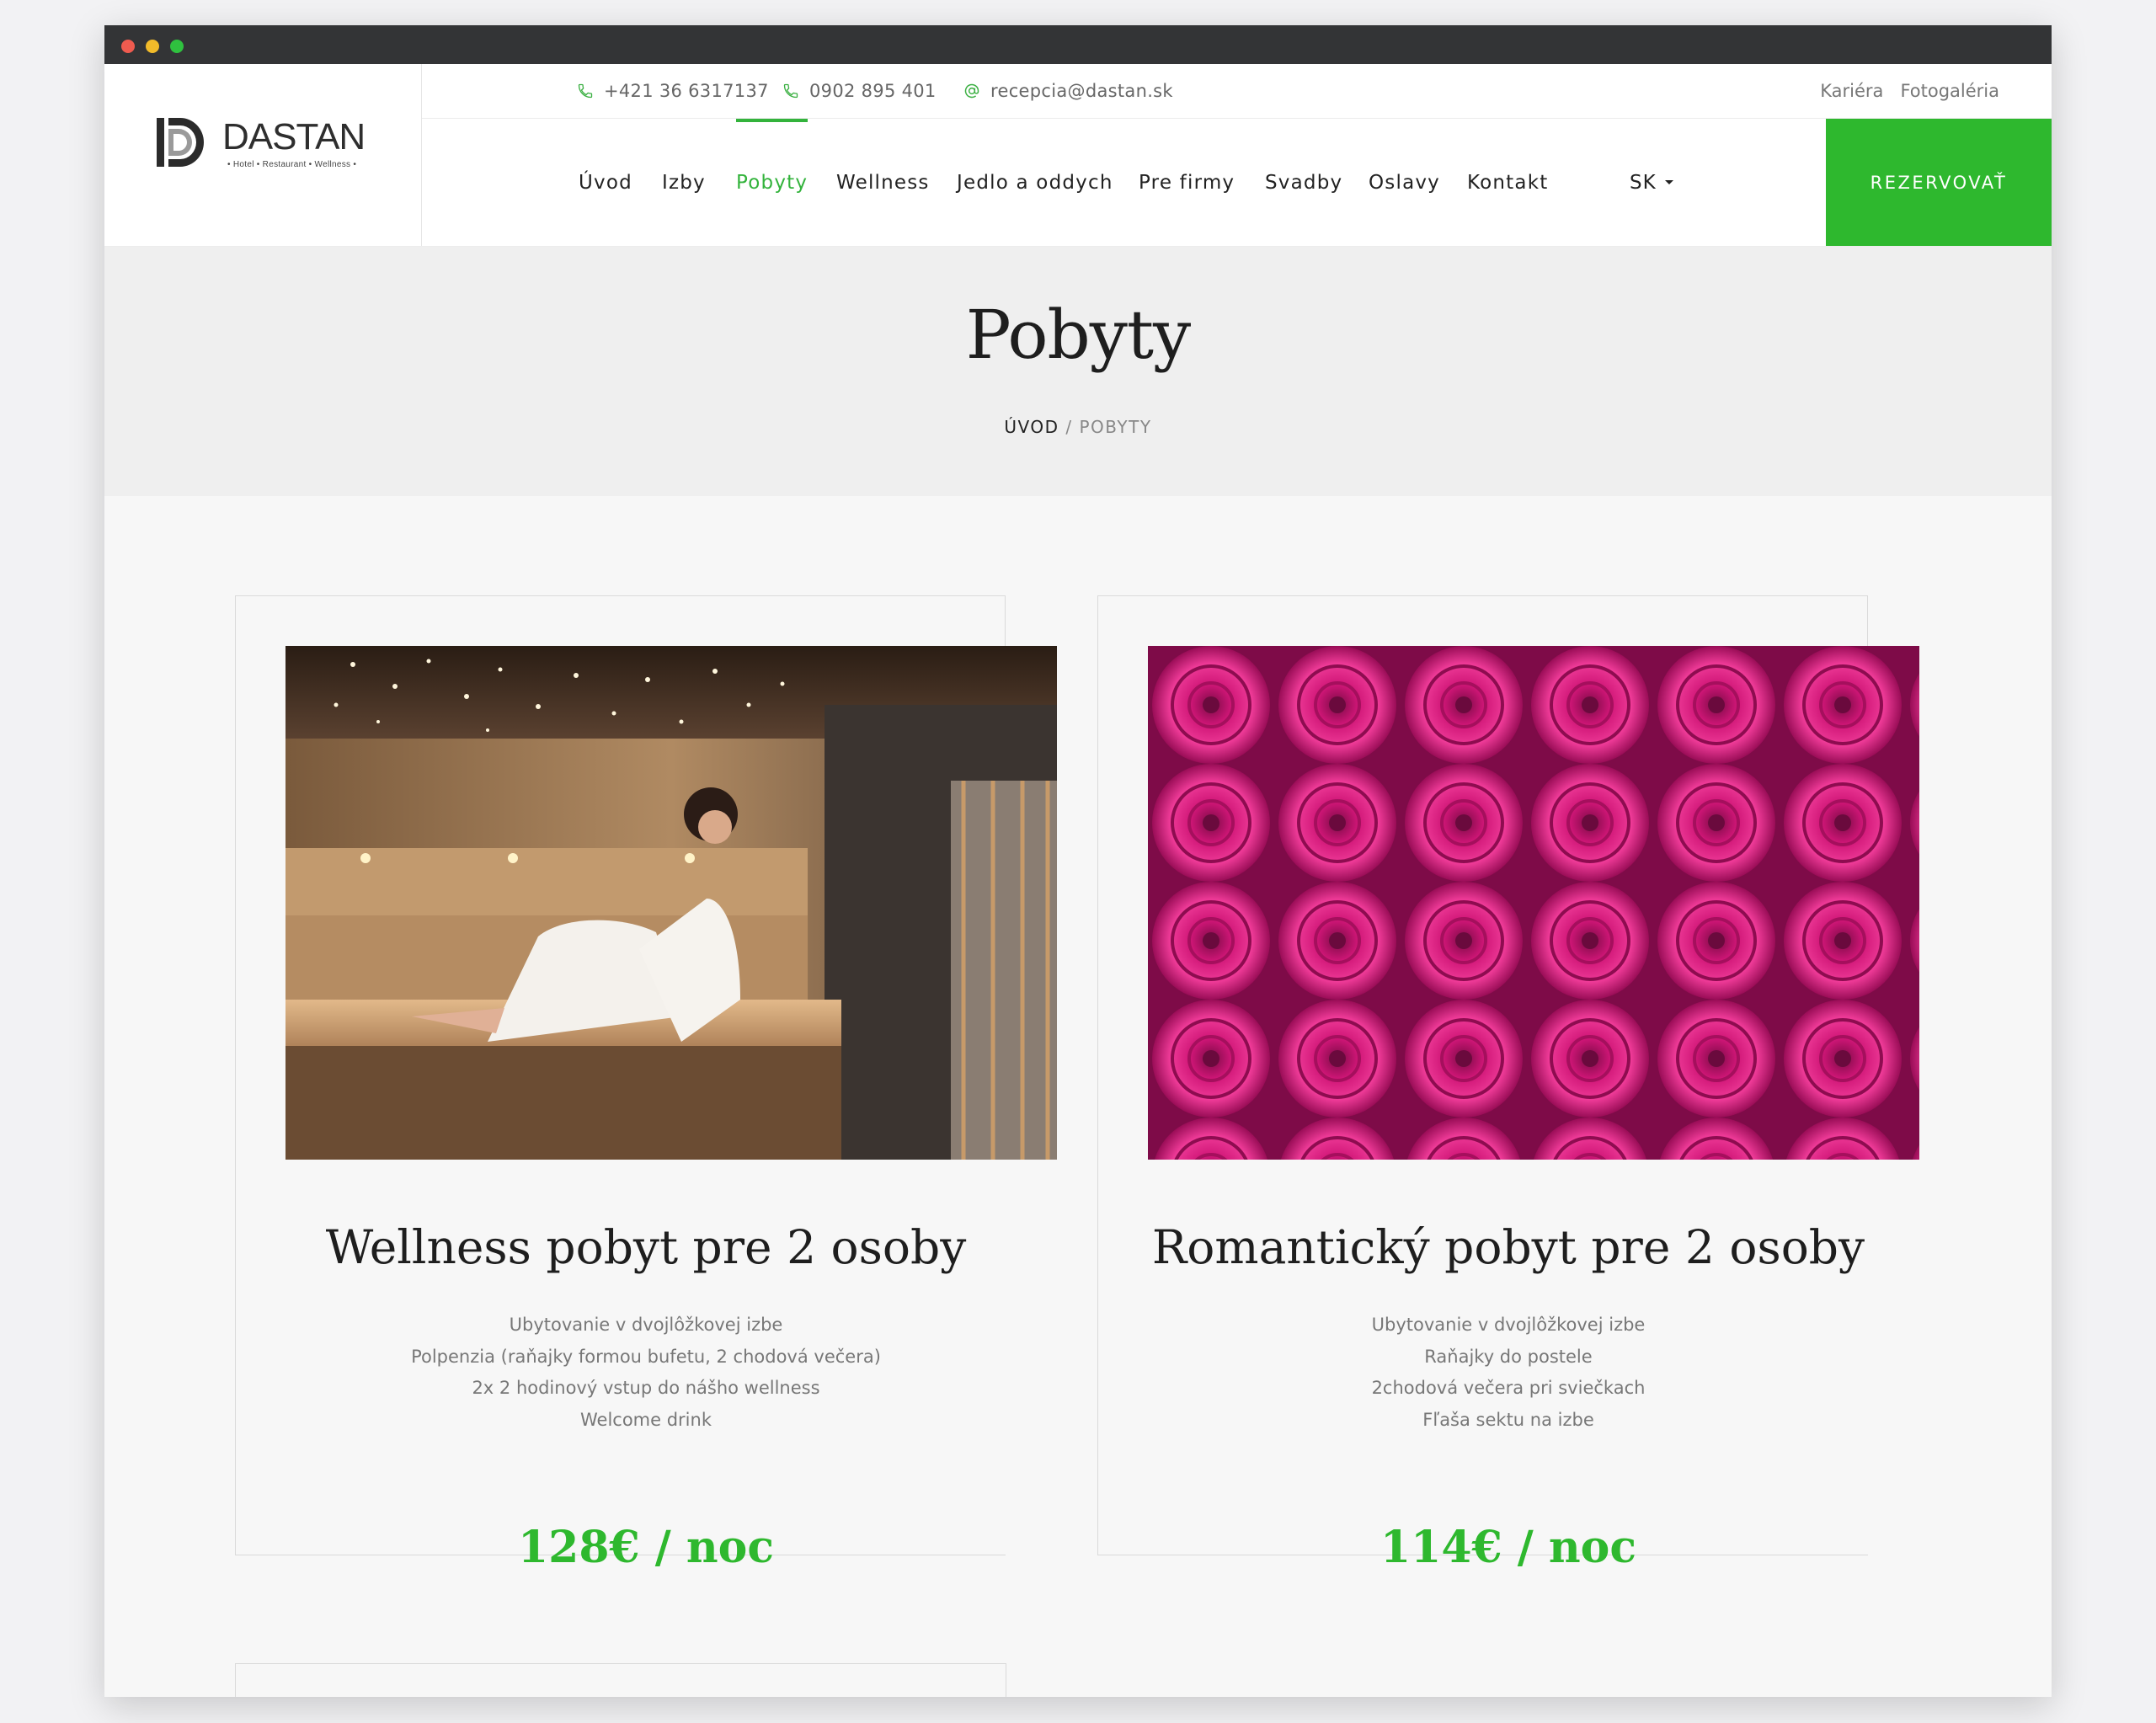  I want to click on nav-kontakt: Kontakt, so click(1507, 183).